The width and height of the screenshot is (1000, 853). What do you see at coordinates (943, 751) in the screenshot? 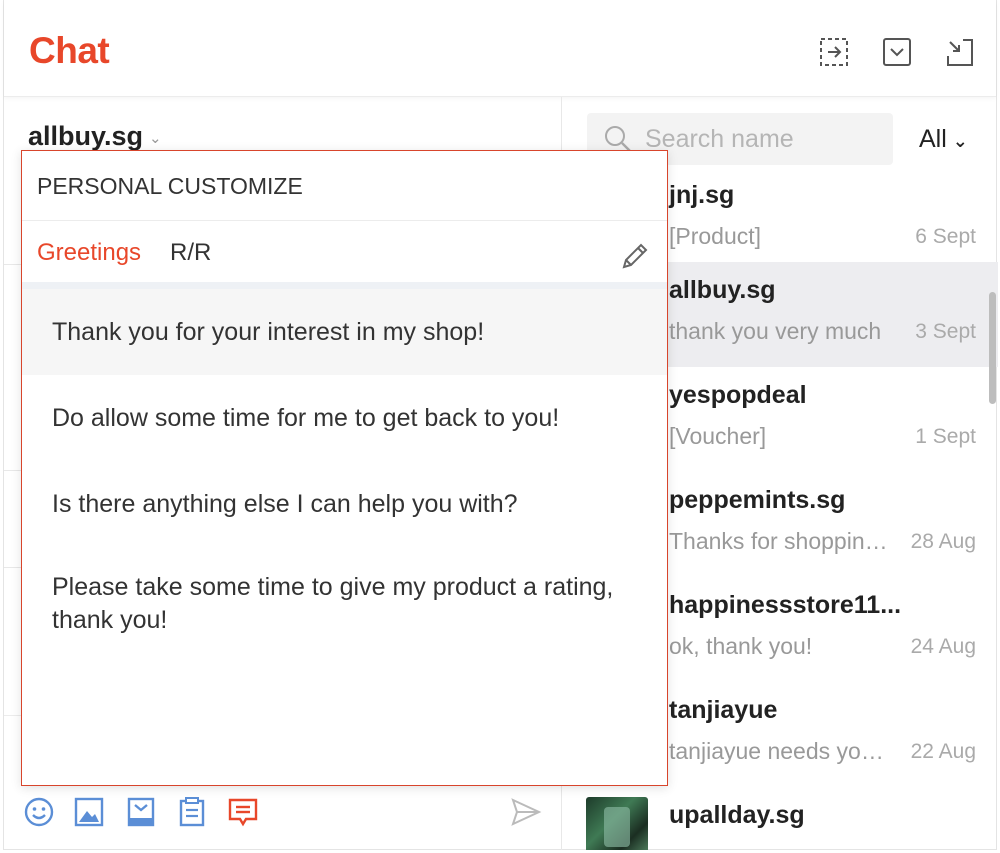
I see `conversation-date: 22 Aug` at bounding box center [943, 751].